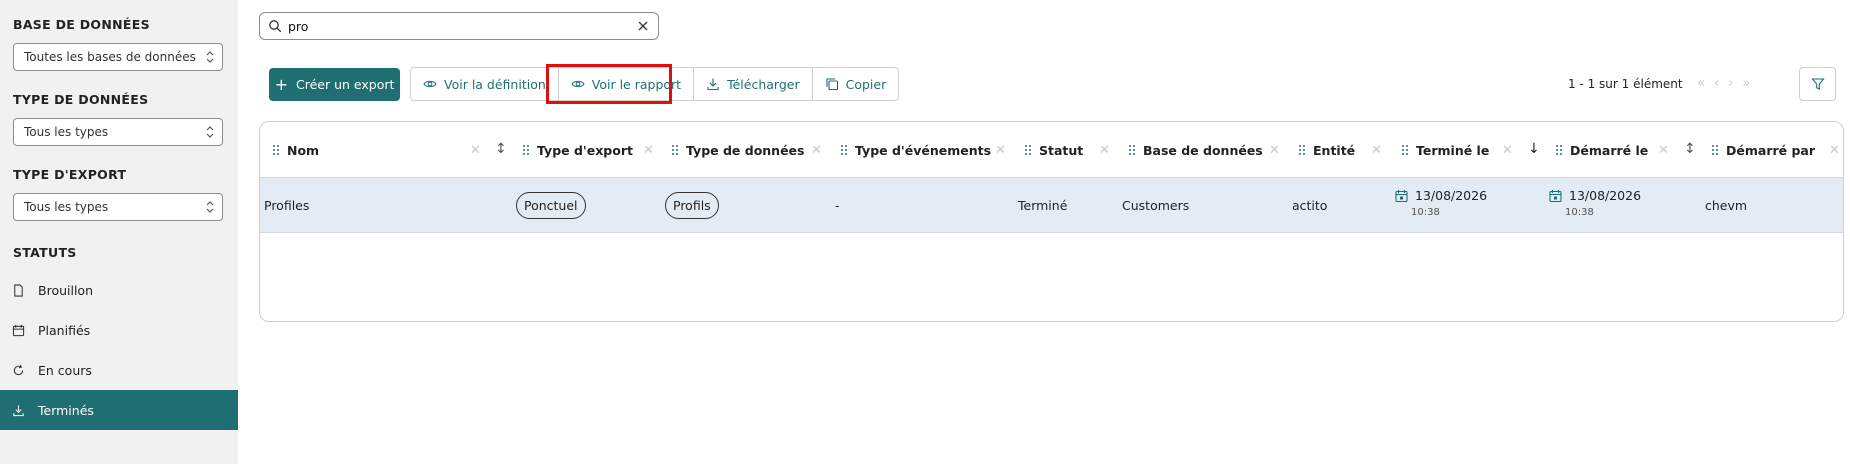  I want to click on download-icon, so click(18, 410).